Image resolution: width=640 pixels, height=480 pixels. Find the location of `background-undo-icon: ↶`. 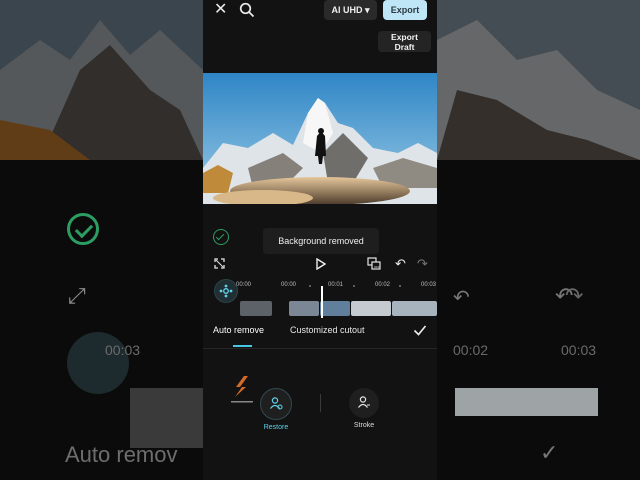

background-undo-icon: ↶ is located at coordinates (461, 298).